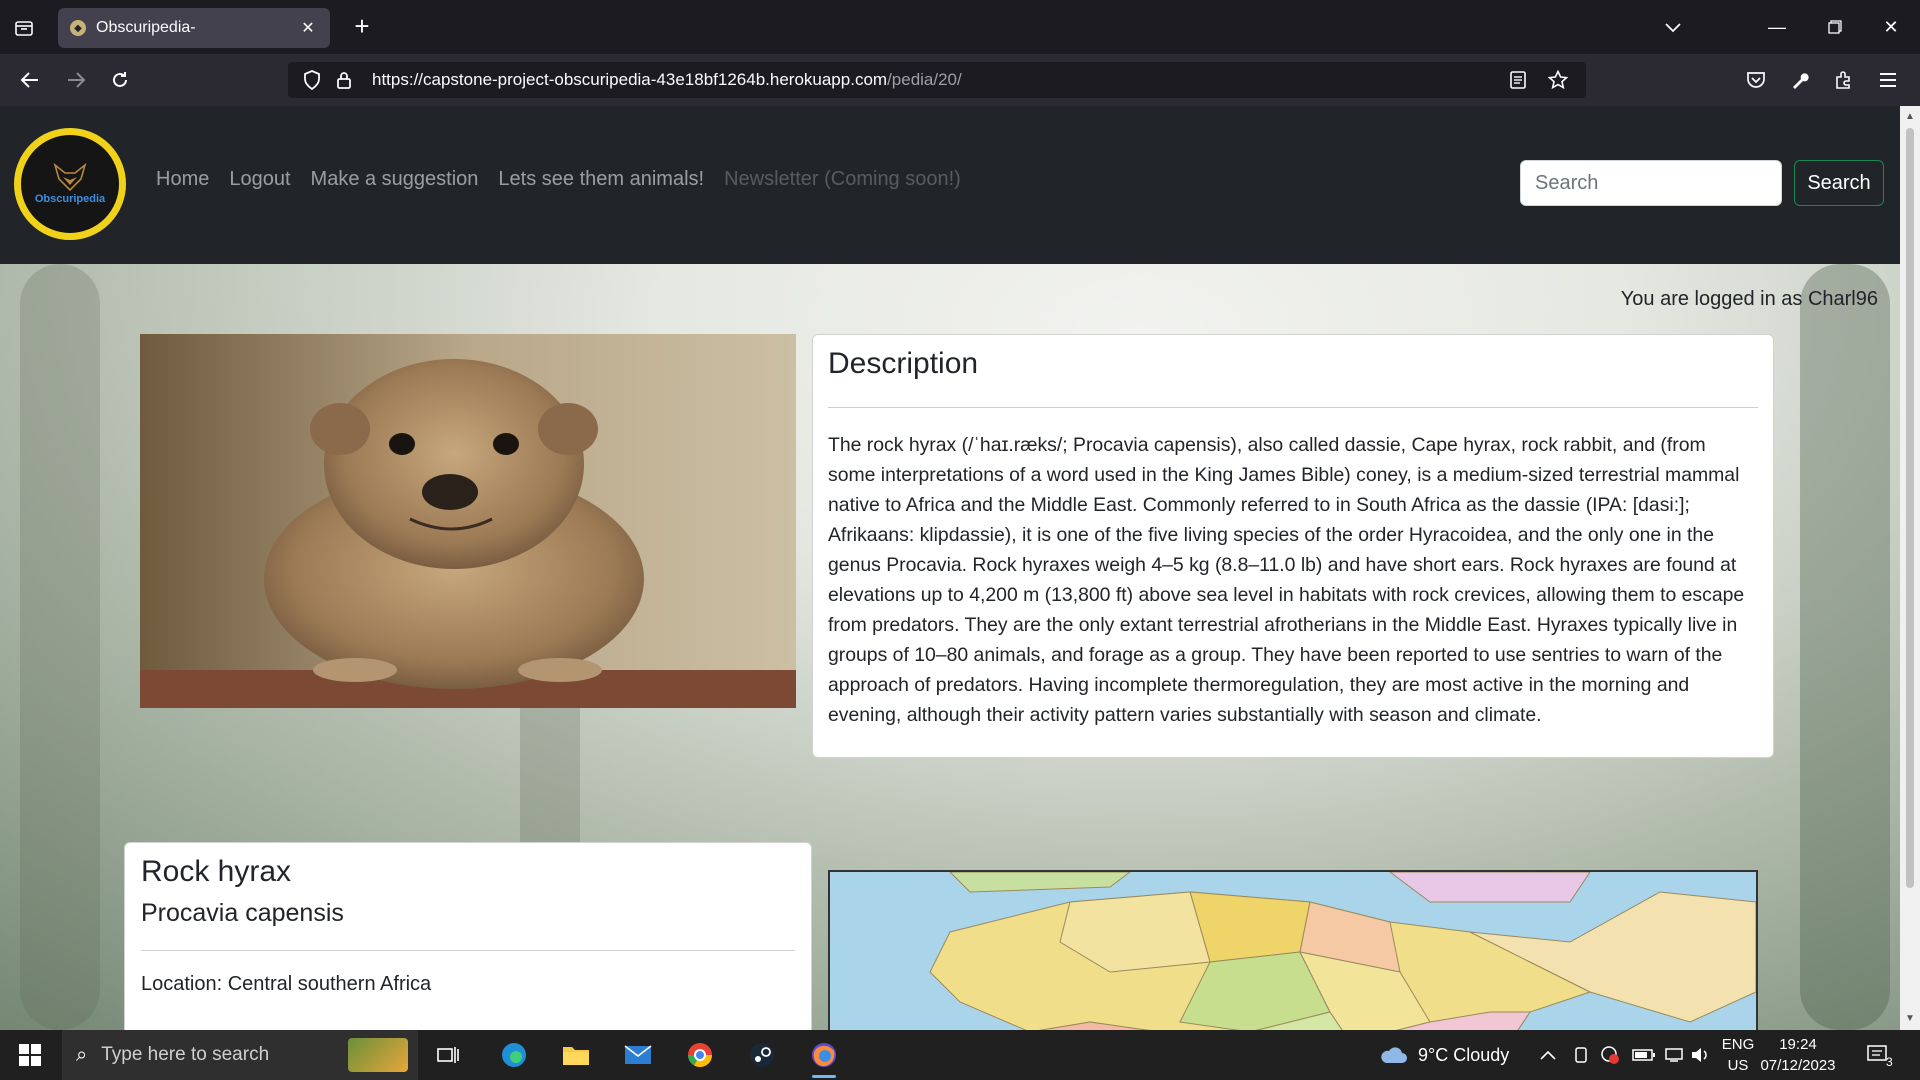  Describe the element at coordinates (960, 27) in the screenshot. I see `browser-tab-strip: ◆ Obscuripedia- ✕ + — ✕` at that location.